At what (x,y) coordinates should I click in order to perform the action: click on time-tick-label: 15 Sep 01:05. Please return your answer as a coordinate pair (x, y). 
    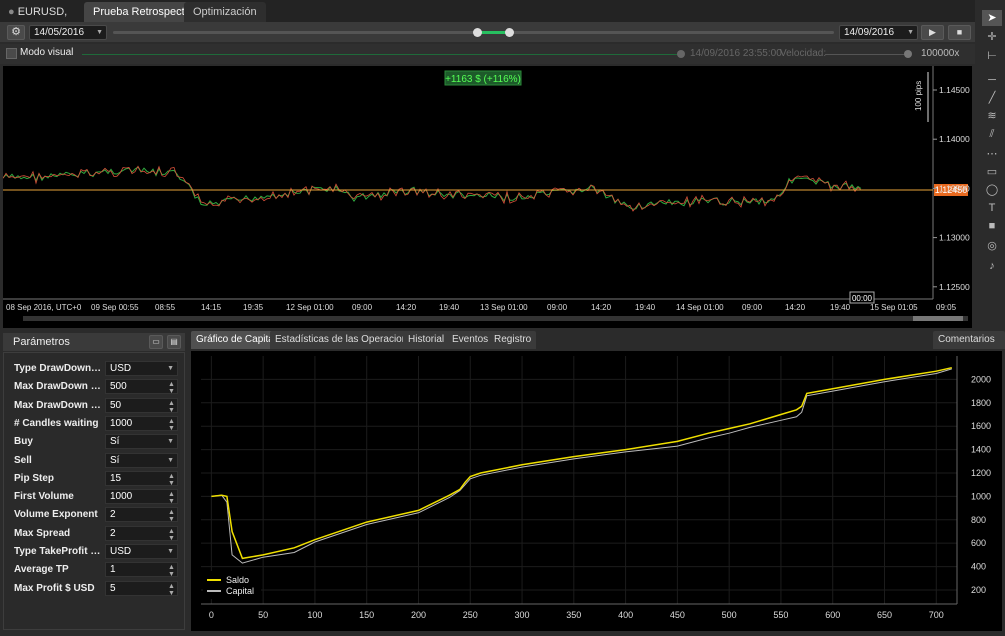
    Looking at the image, I should click on (894, 307).